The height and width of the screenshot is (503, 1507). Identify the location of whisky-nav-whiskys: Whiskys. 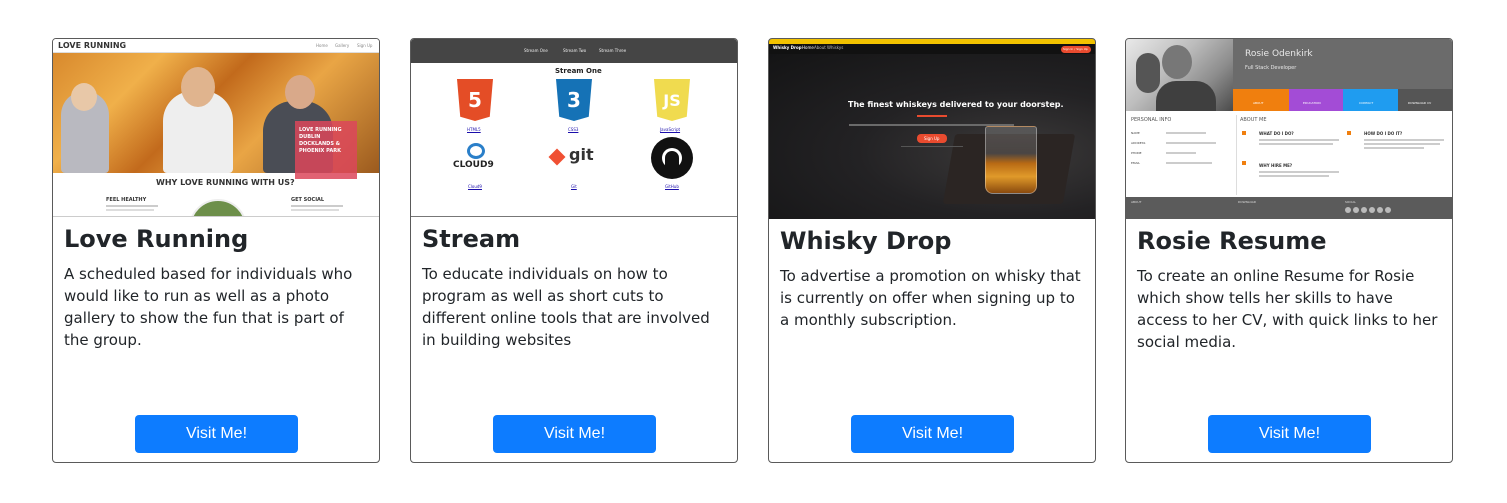
(835, 47).